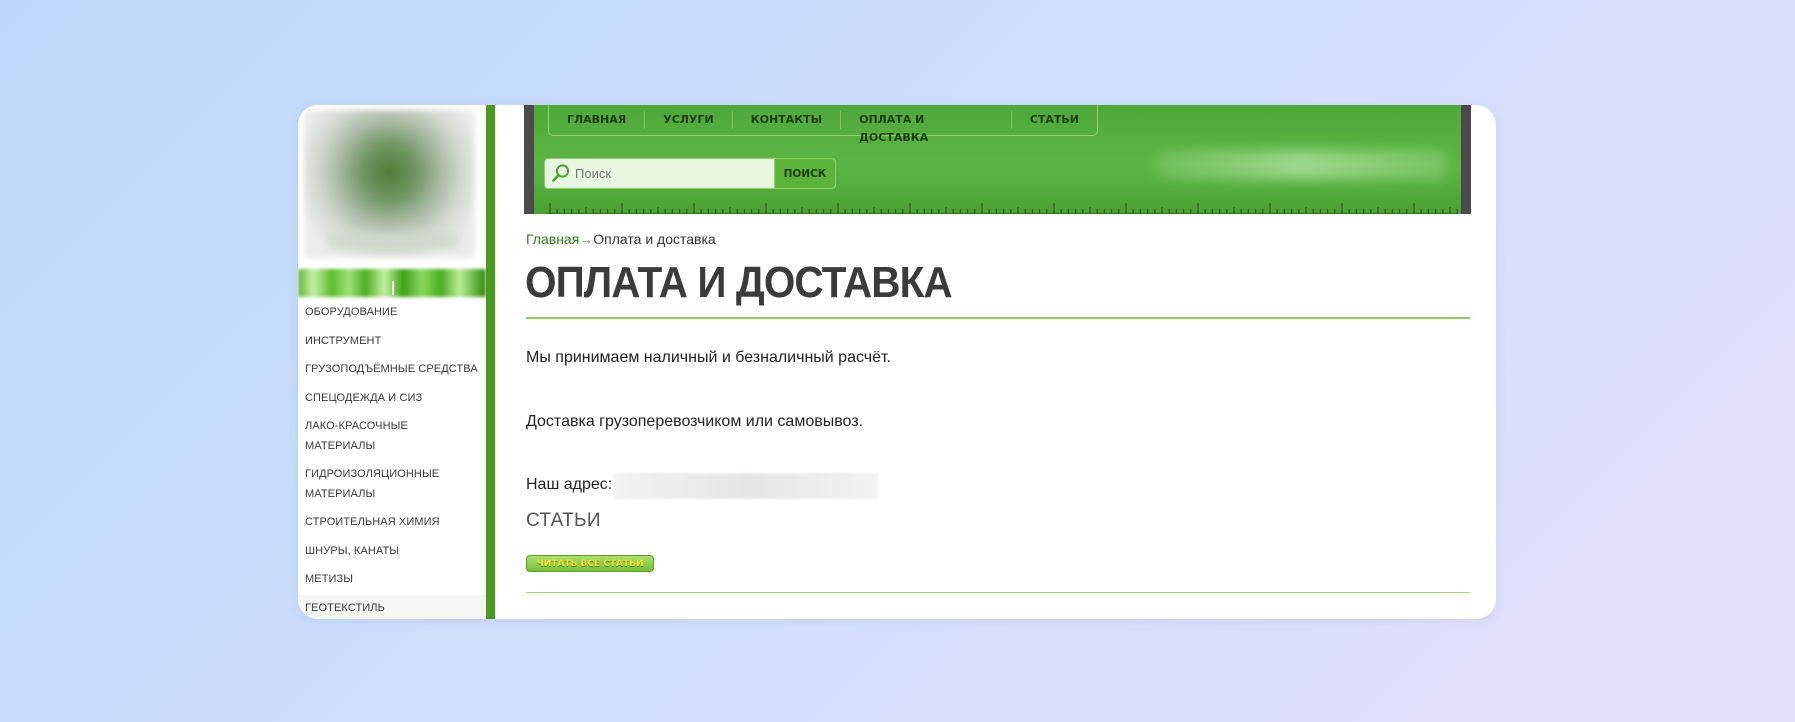 Image resolution: width=1795 pixels, height=722 pixels. I want to click on breadcrumb-current: Оплата и доставка, so click(654, 239).